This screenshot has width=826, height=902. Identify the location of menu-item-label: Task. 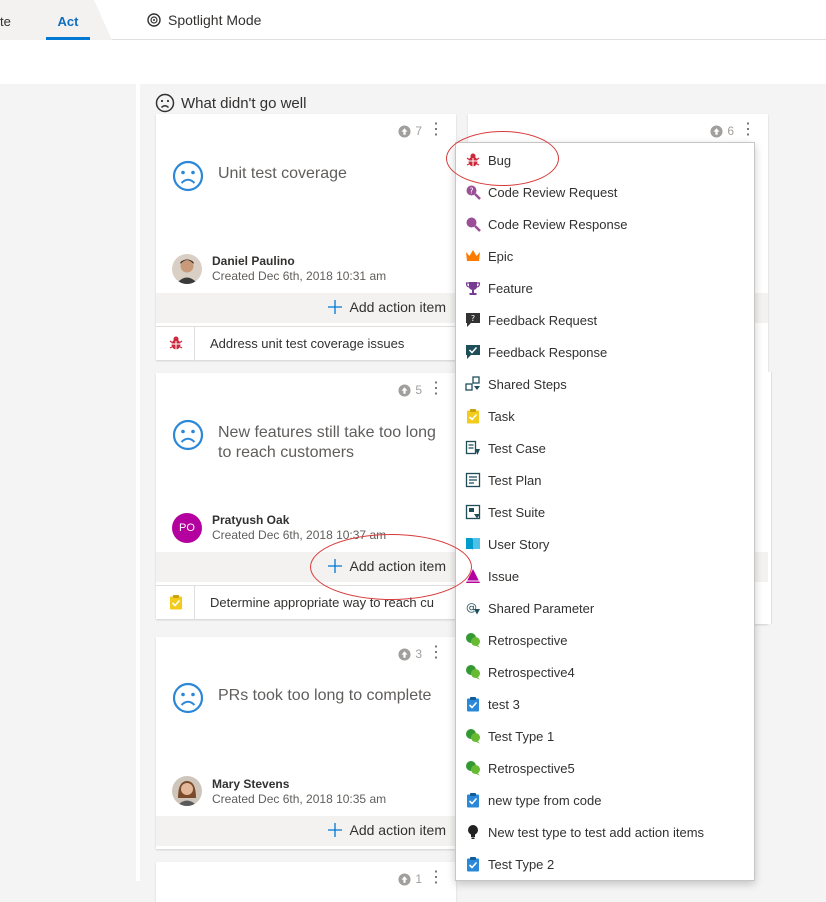
(501, 416).